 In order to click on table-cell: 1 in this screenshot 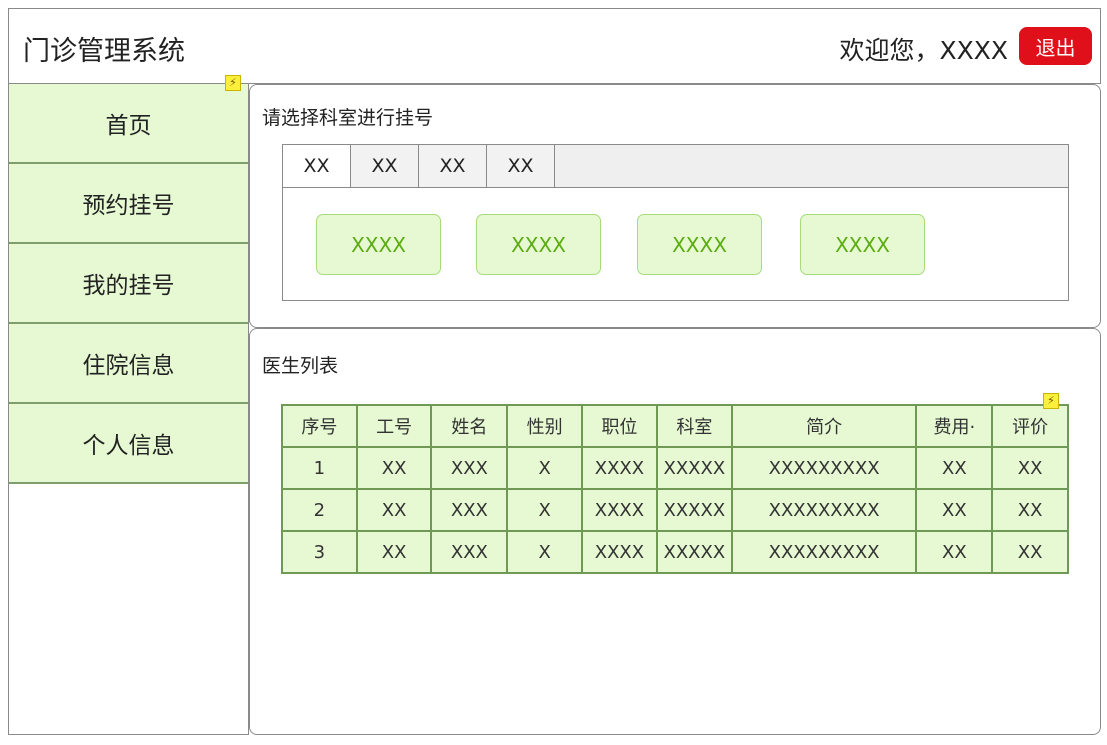, I will do `click(319, 468)`.